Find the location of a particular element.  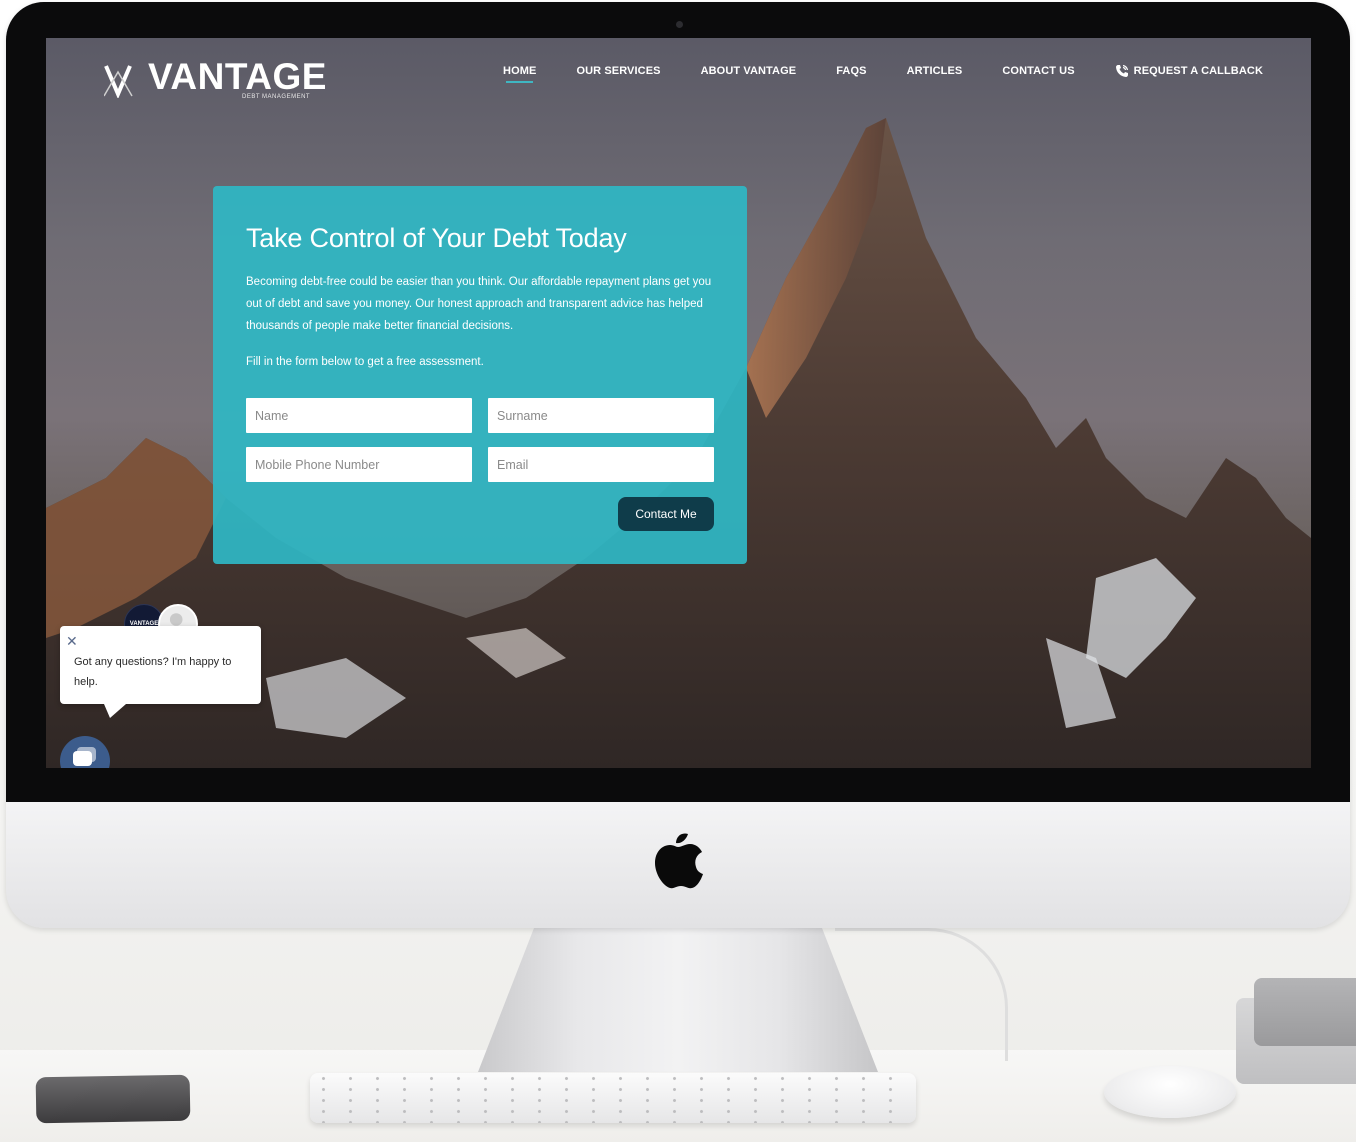

nav-faqs: FAQS is located at coordinates (851, 71).